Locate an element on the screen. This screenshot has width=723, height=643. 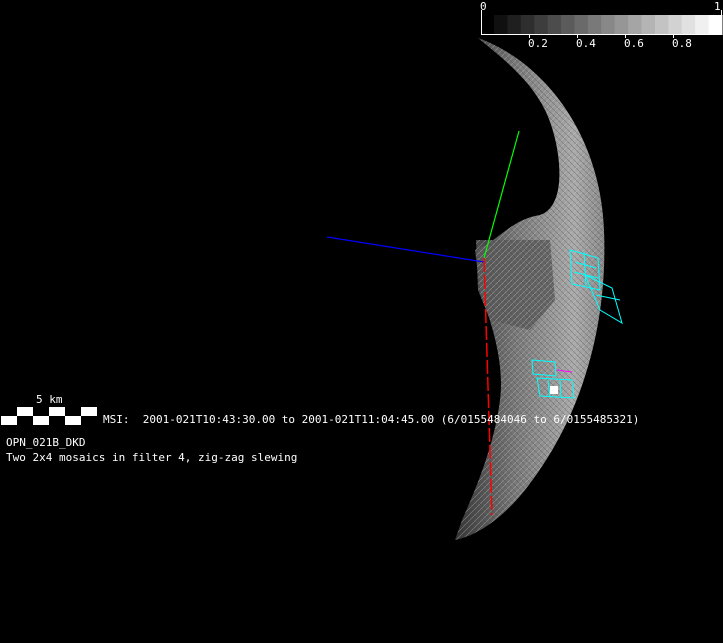
colorbar-tick-label: 0.2 is located at coordinates (538, 43).